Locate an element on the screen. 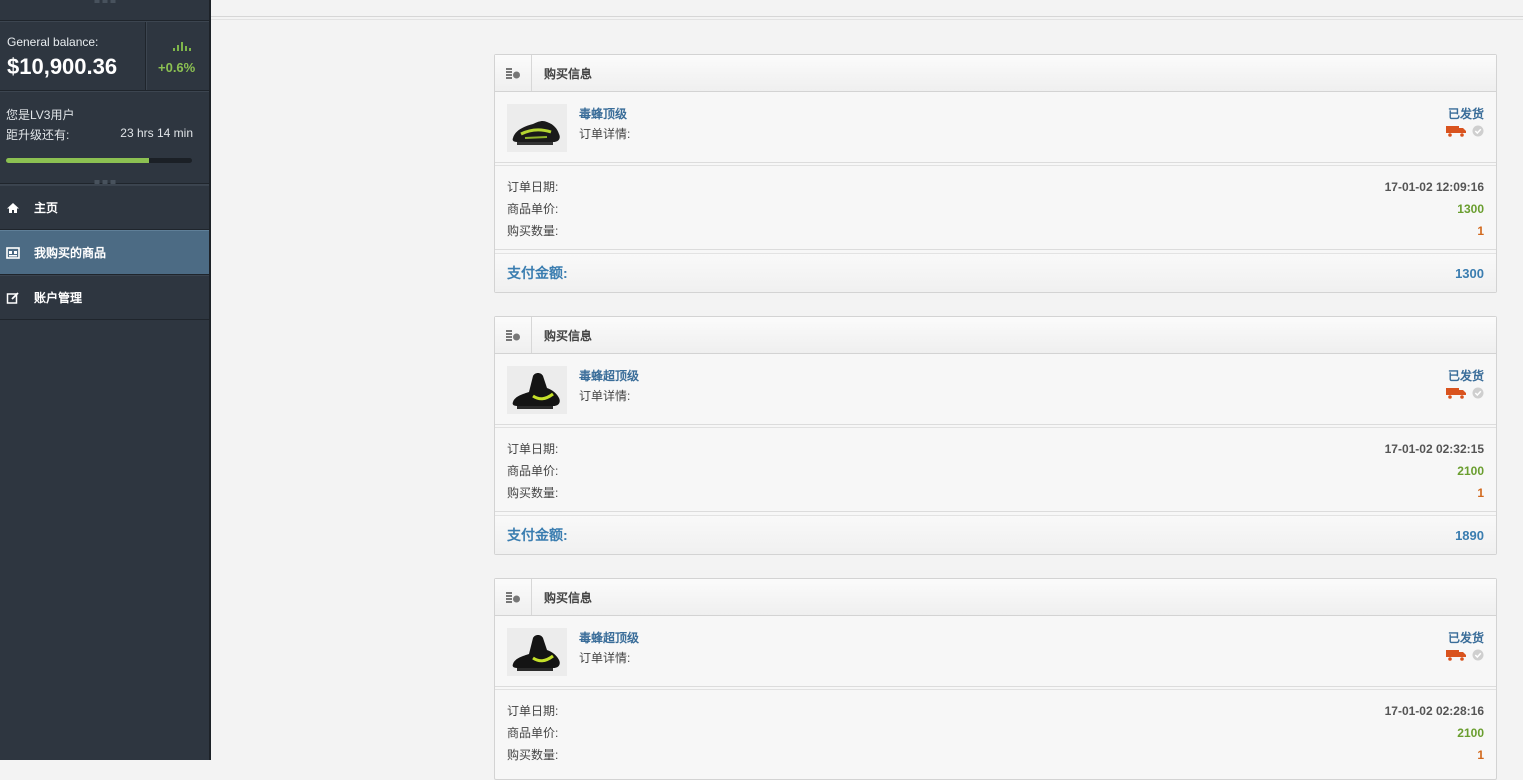  upgrade-progress-bar is located at coordinates (99, 160).